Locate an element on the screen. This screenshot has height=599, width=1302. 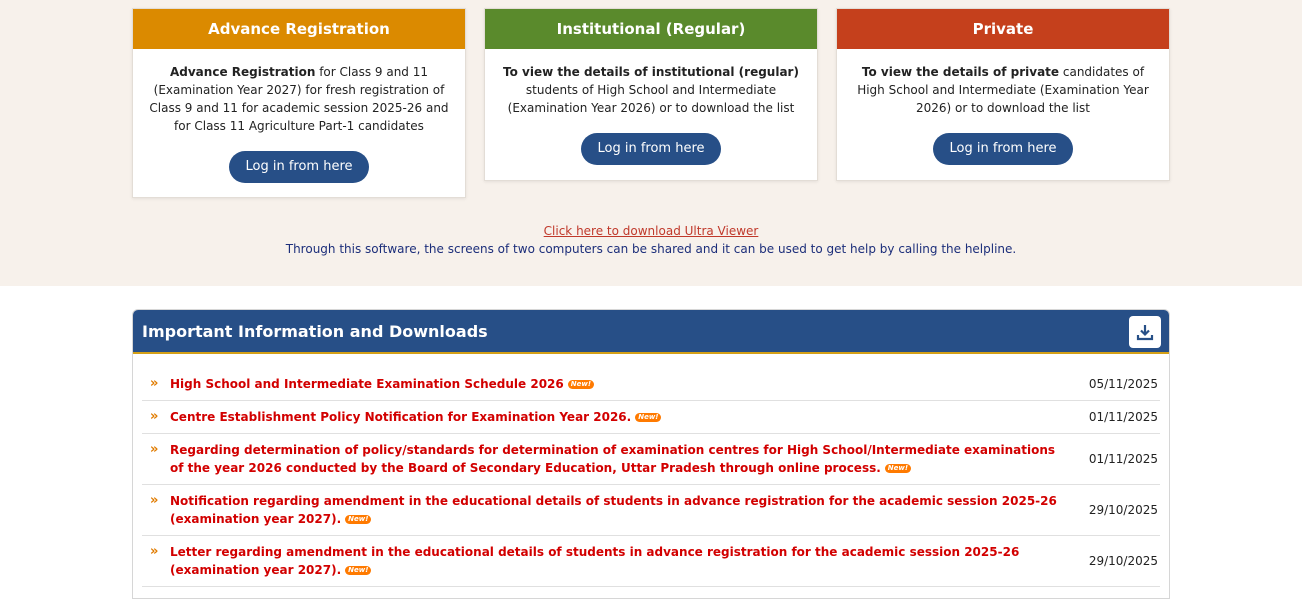
info-title: Important Information and Downloads is located at coordinates (315, 331).